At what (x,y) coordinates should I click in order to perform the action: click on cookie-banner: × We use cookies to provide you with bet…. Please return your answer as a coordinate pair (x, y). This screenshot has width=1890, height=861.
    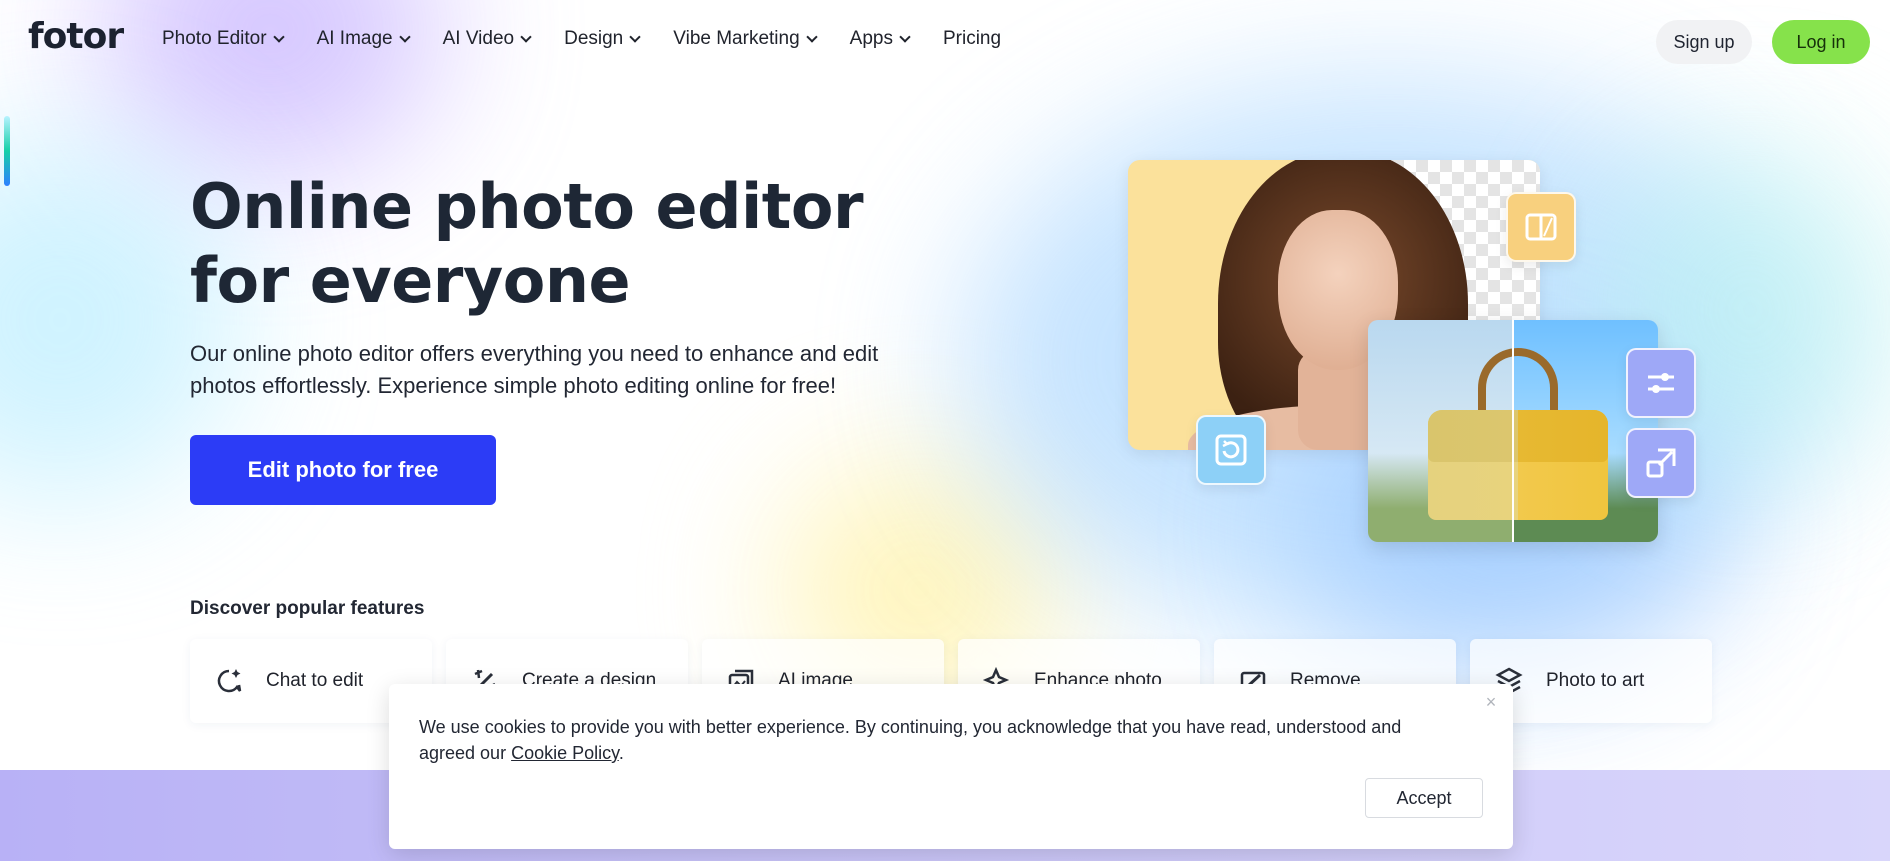
    Looking at the image, I should click on (951, 766).